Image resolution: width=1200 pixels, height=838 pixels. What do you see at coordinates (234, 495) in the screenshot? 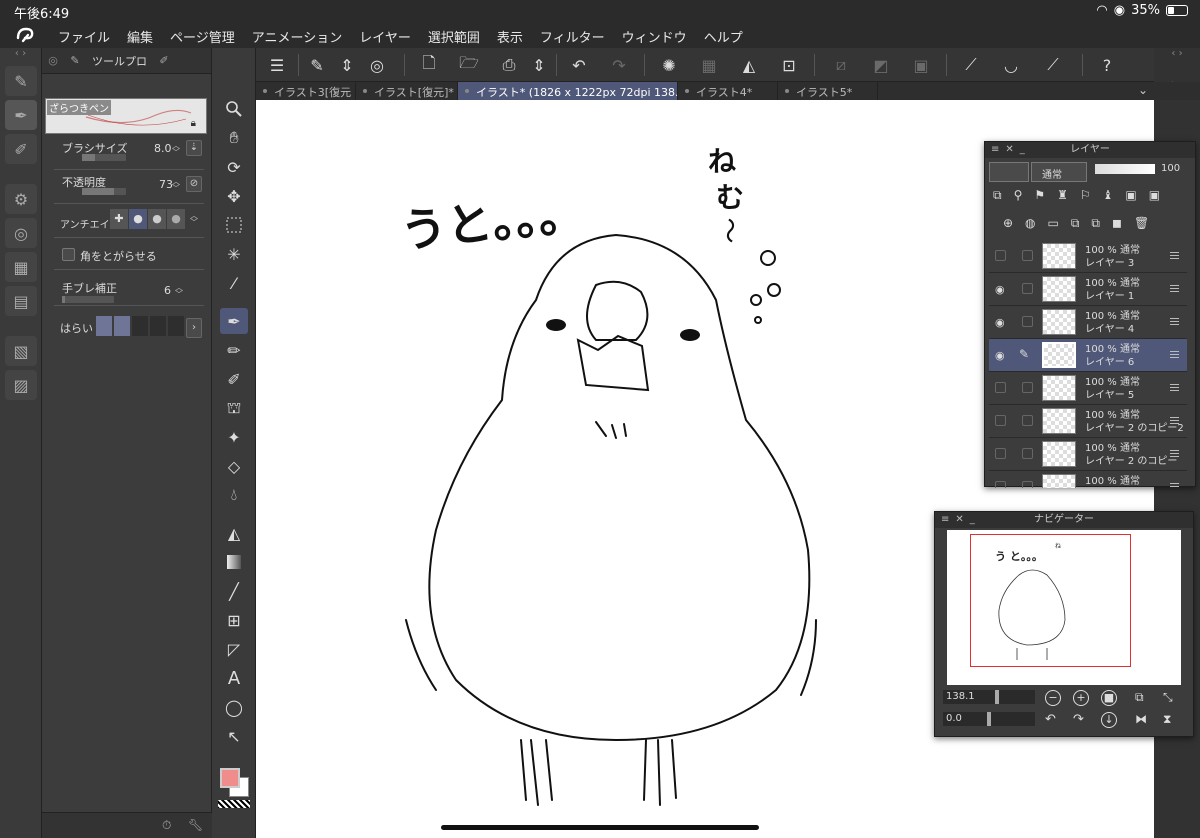
I see `blend-tool-icon: 💧︎` at bounding box center [234, 495].